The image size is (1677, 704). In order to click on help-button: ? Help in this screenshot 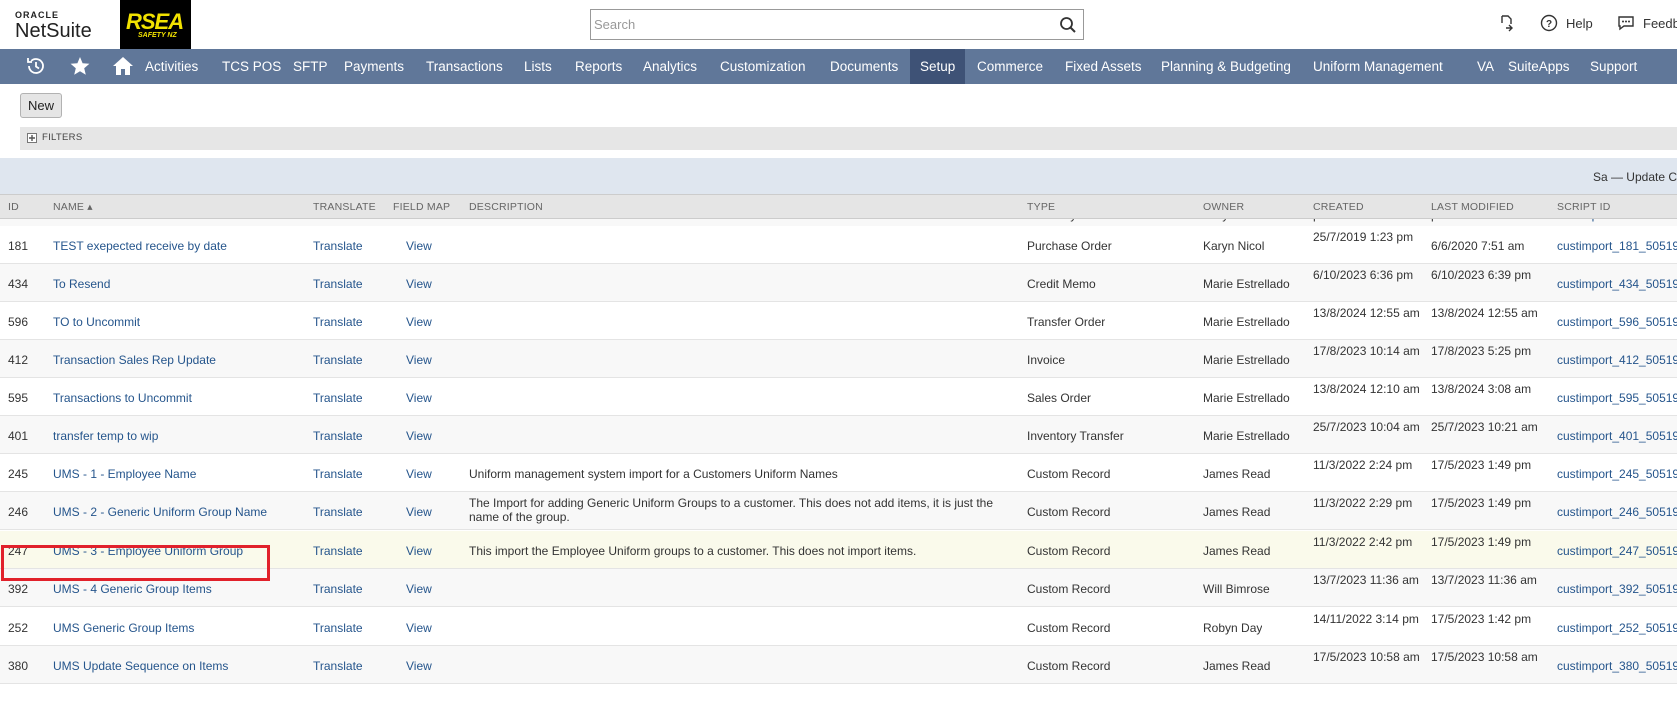, I will do `click(1566, 23)`.